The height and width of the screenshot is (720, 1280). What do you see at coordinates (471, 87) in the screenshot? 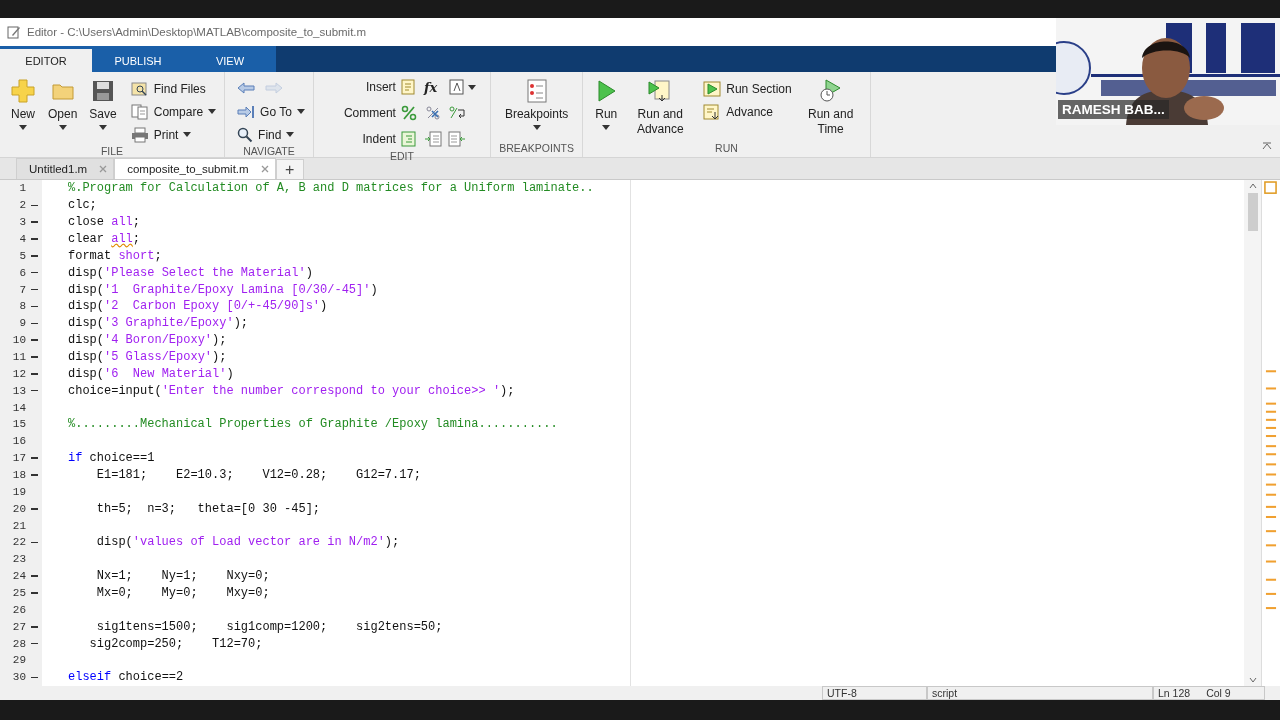
I see `caret-icon` at bounding box center [471, 87].